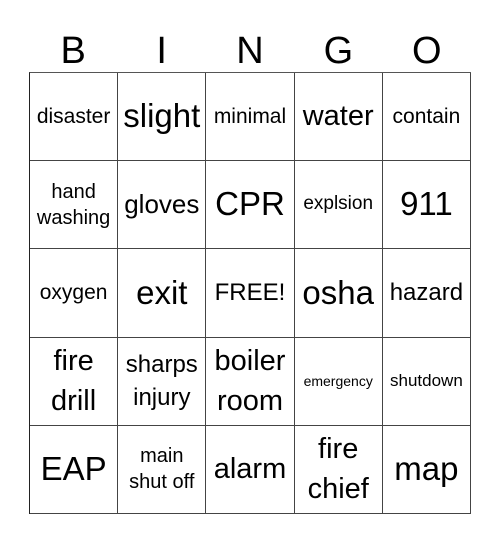 The image size is (500, 544). What do you see at coordinates (74, 381) in the screenshot?
I see `bingo-cell: fire drill` at bounding box center [74, 381].